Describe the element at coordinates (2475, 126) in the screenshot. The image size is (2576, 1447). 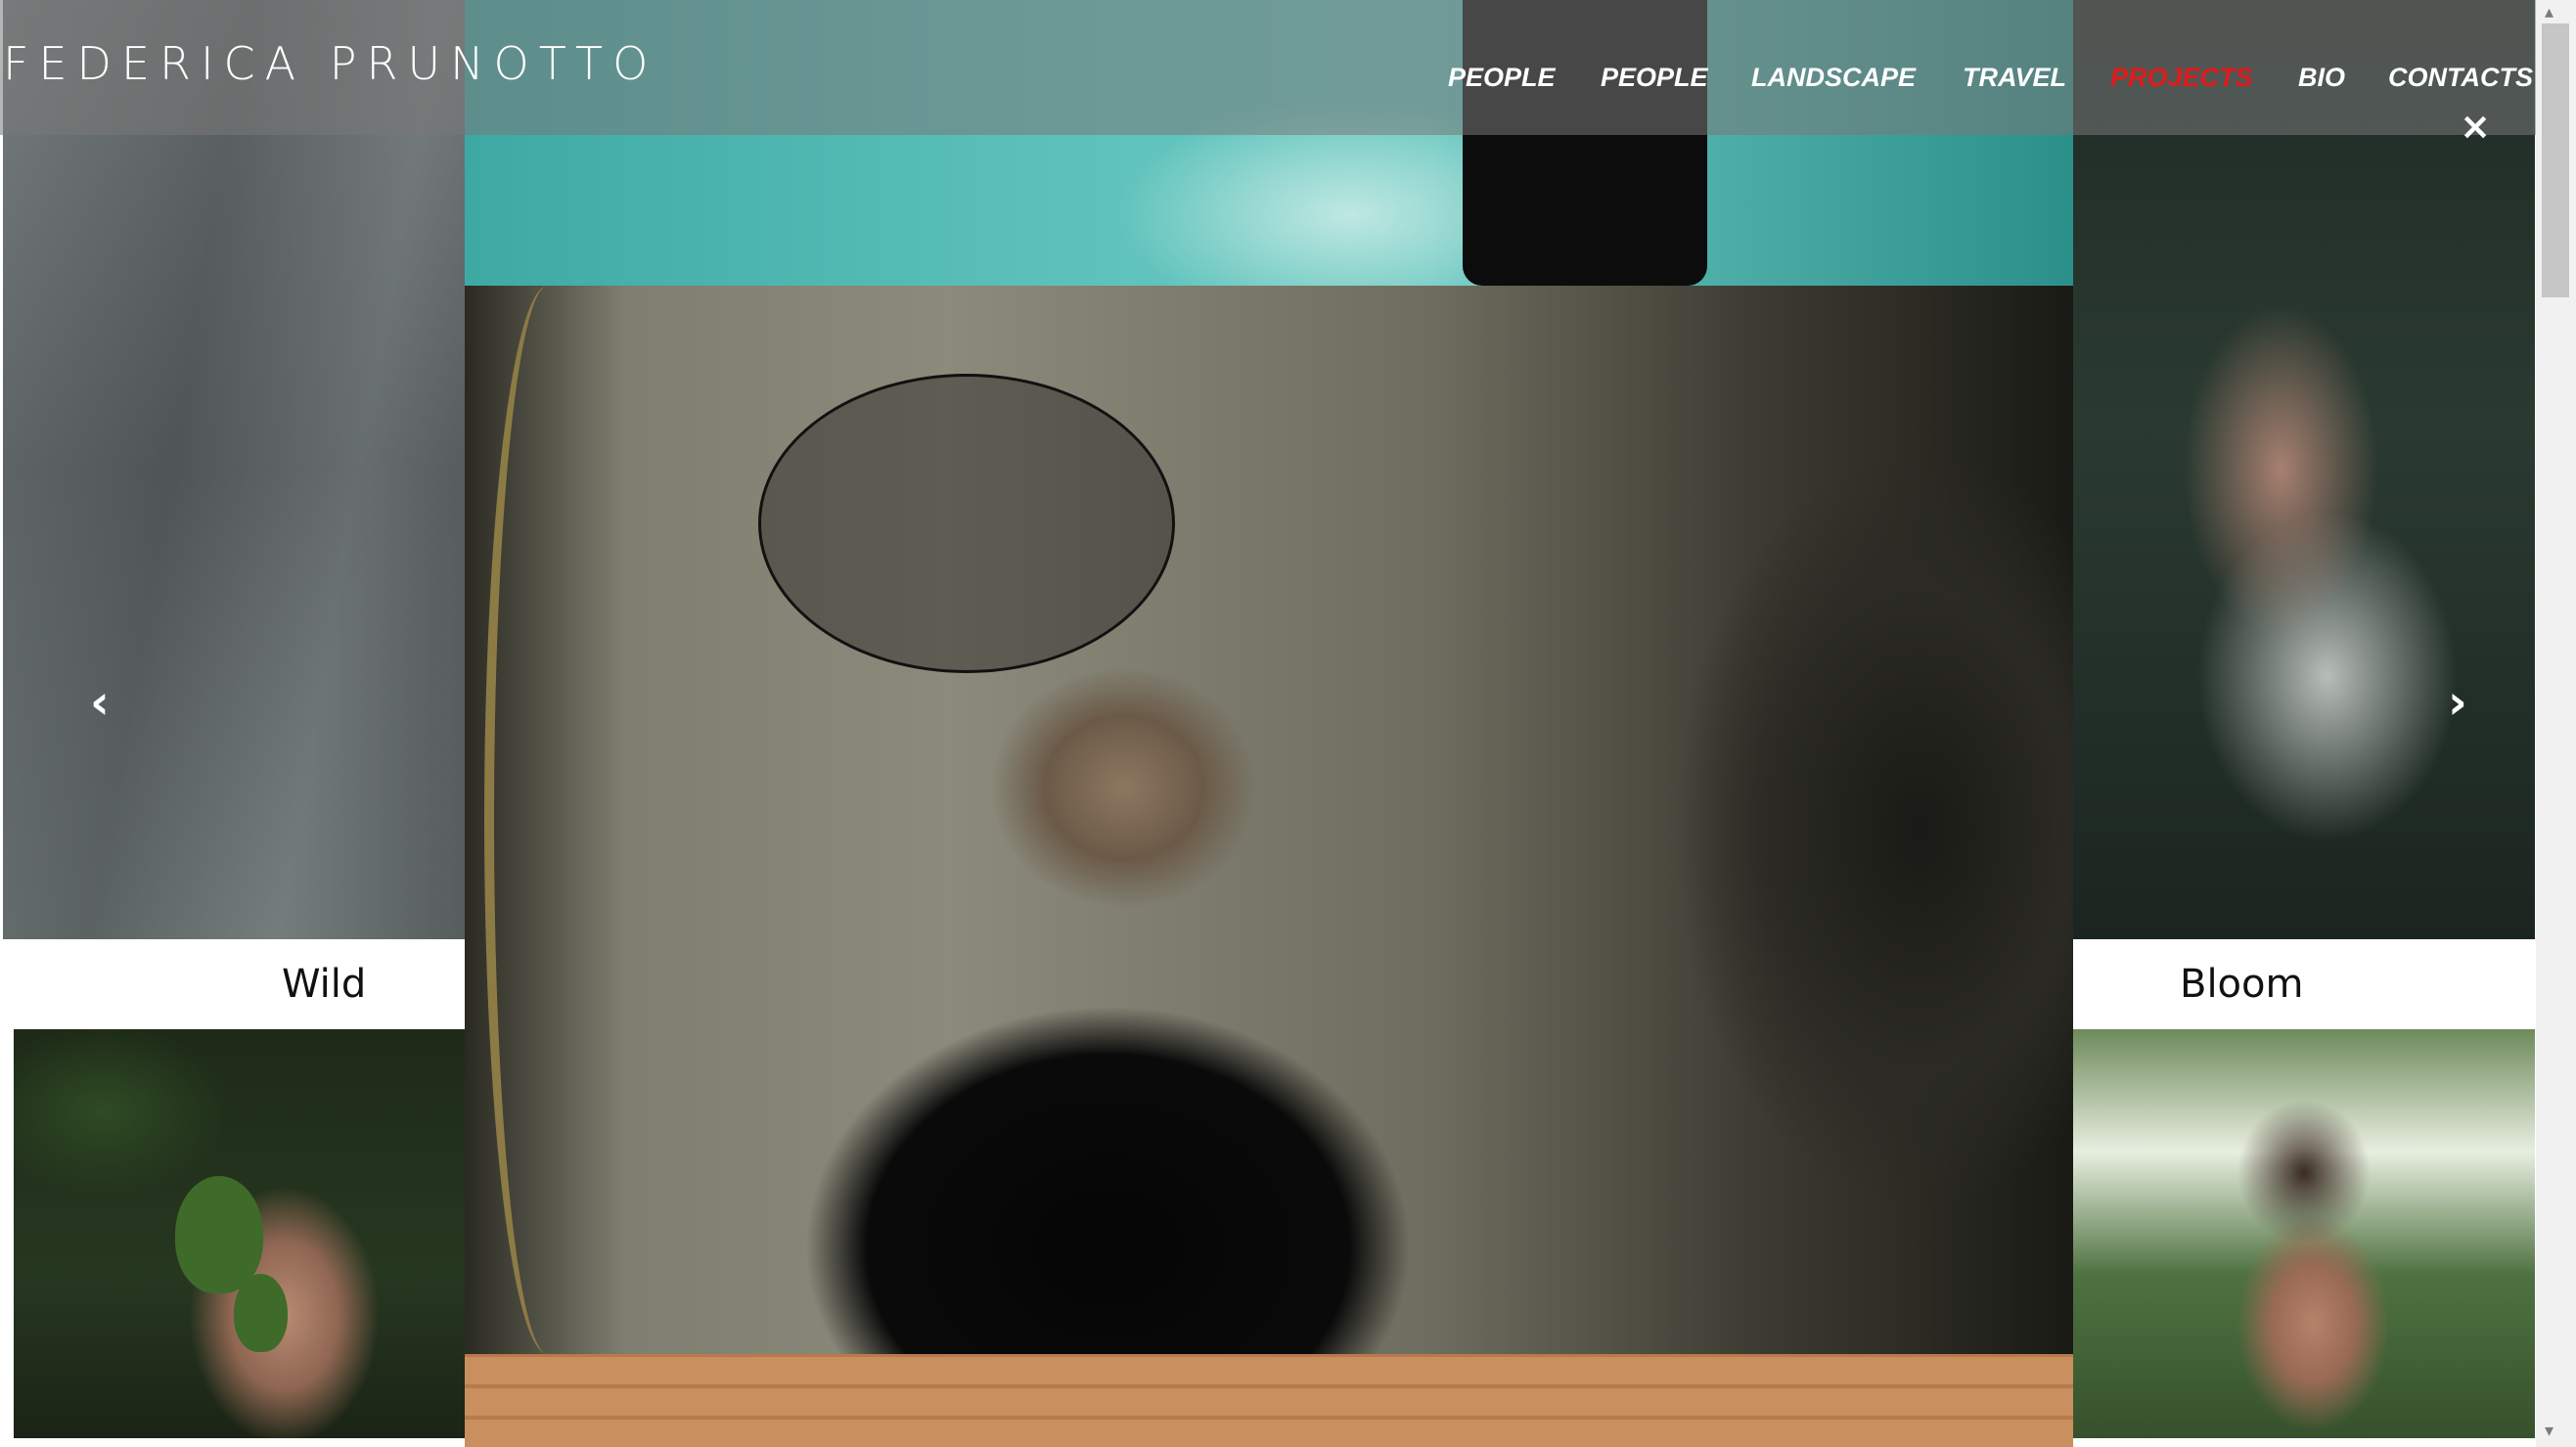
I see `close-icon: ×` at that location.